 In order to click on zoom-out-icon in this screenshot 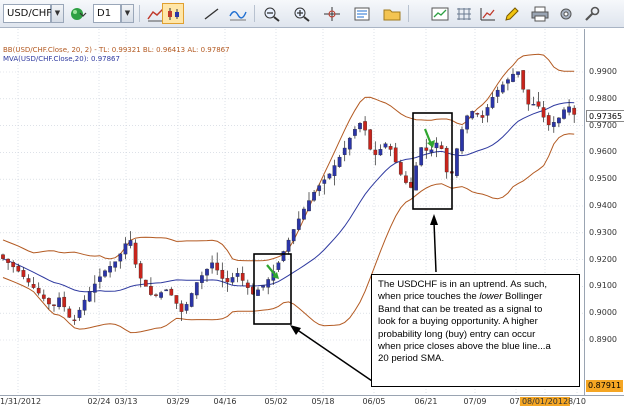, I will do `click(272, 14)`.